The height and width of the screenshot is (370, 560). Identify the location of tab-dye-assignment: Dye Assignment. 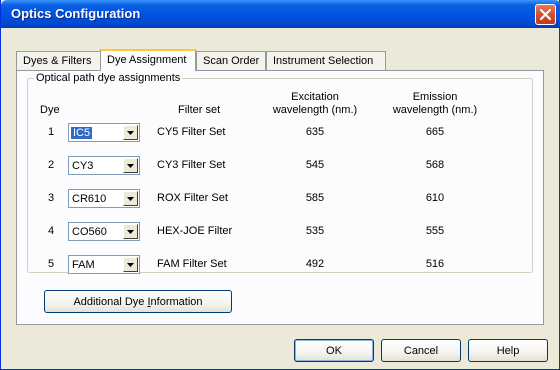
(148, 60).